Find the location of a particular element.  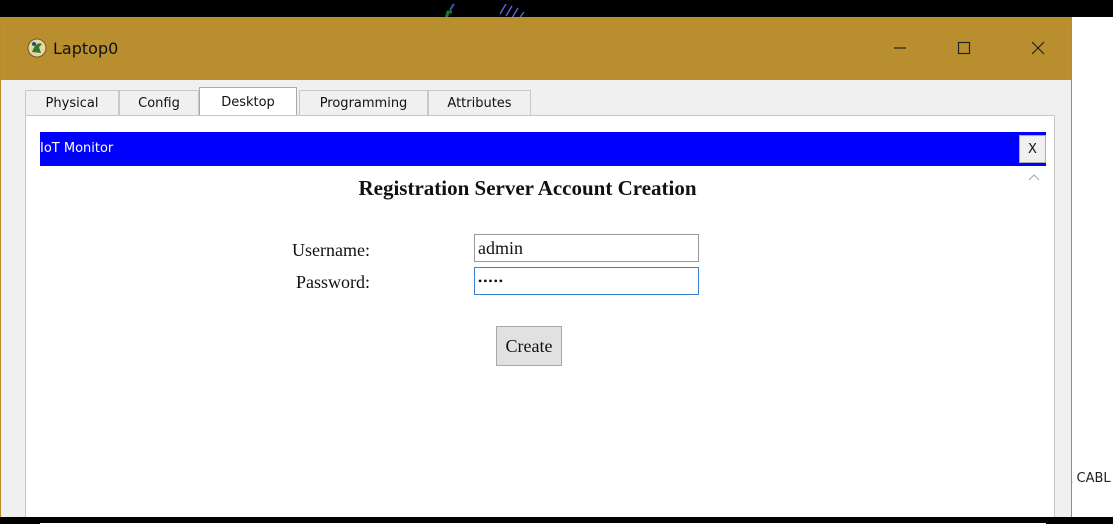

page-heading: Registration Server Account Creation is located at coordinates (527, 188).